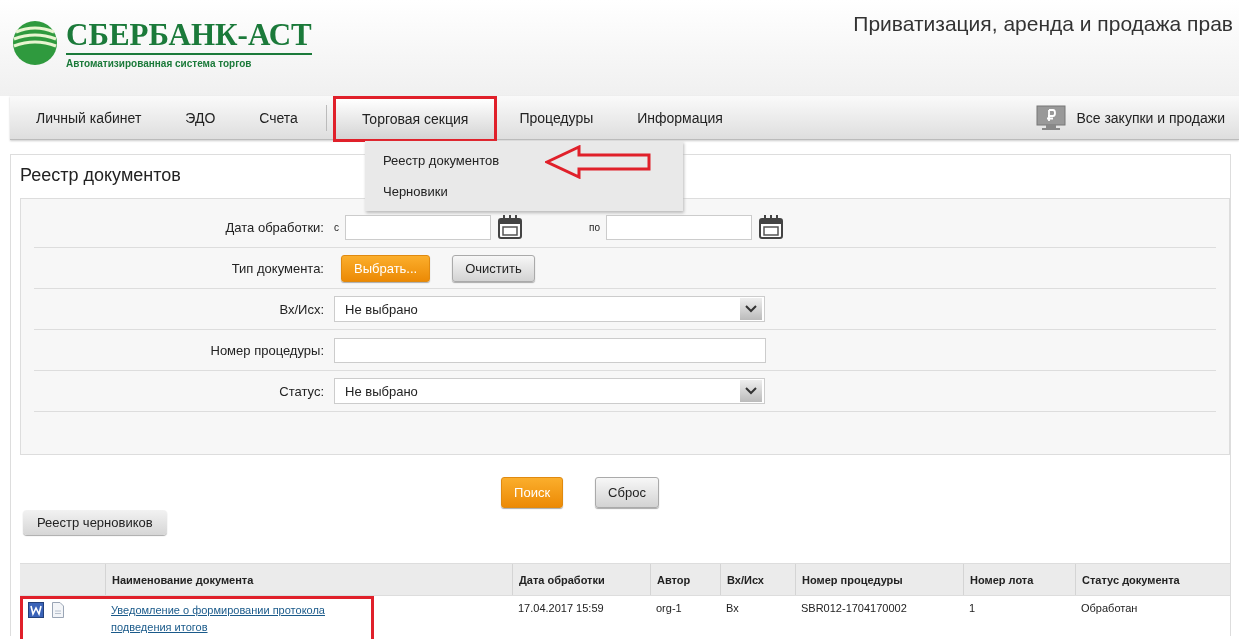  What do you see at coordinates (301, 309) in the screenshot?
I see `field-label: Вх/Исх:` at bounding box center [301, 309].